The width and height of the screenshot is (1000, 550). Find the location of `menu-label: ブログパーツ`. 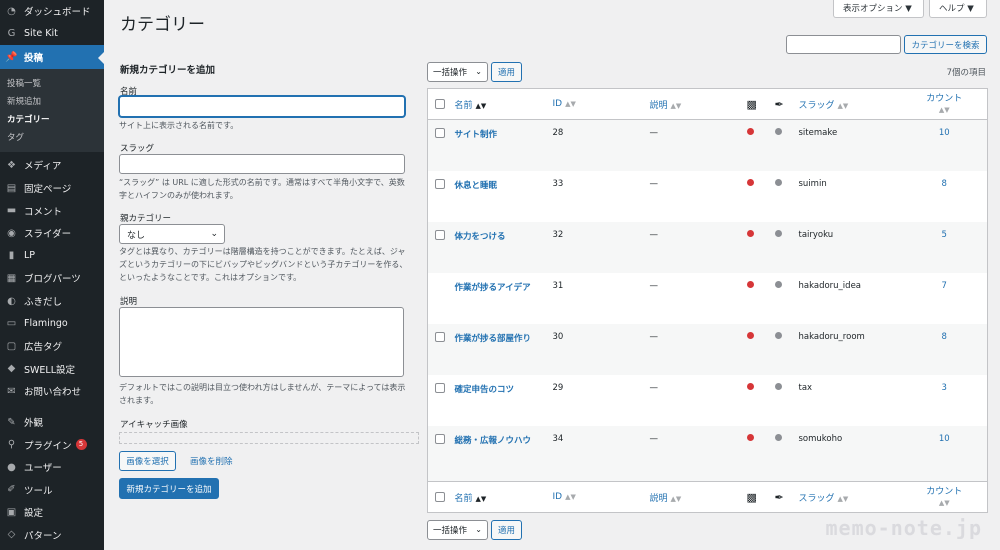

menu-label: ブログパーツ is located at coordinates (52, 280).